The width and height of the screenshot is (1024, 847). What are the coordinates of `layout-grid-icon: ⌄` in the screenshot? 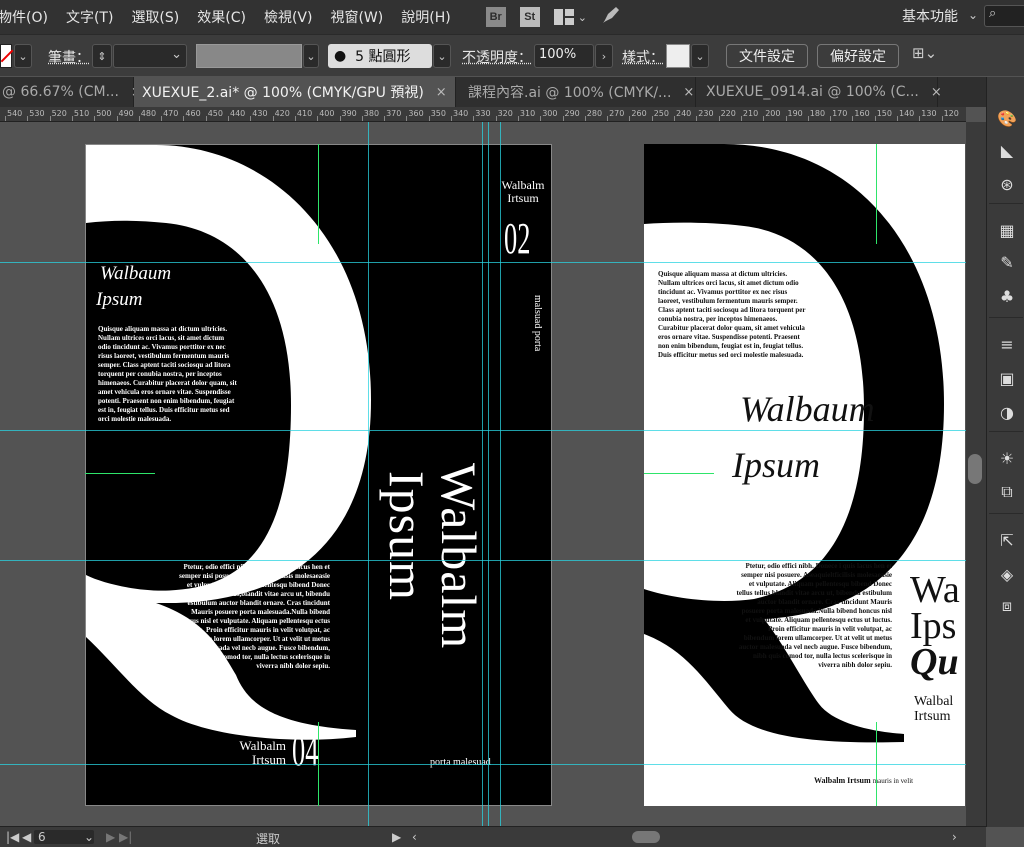 It's located at (570, 17).